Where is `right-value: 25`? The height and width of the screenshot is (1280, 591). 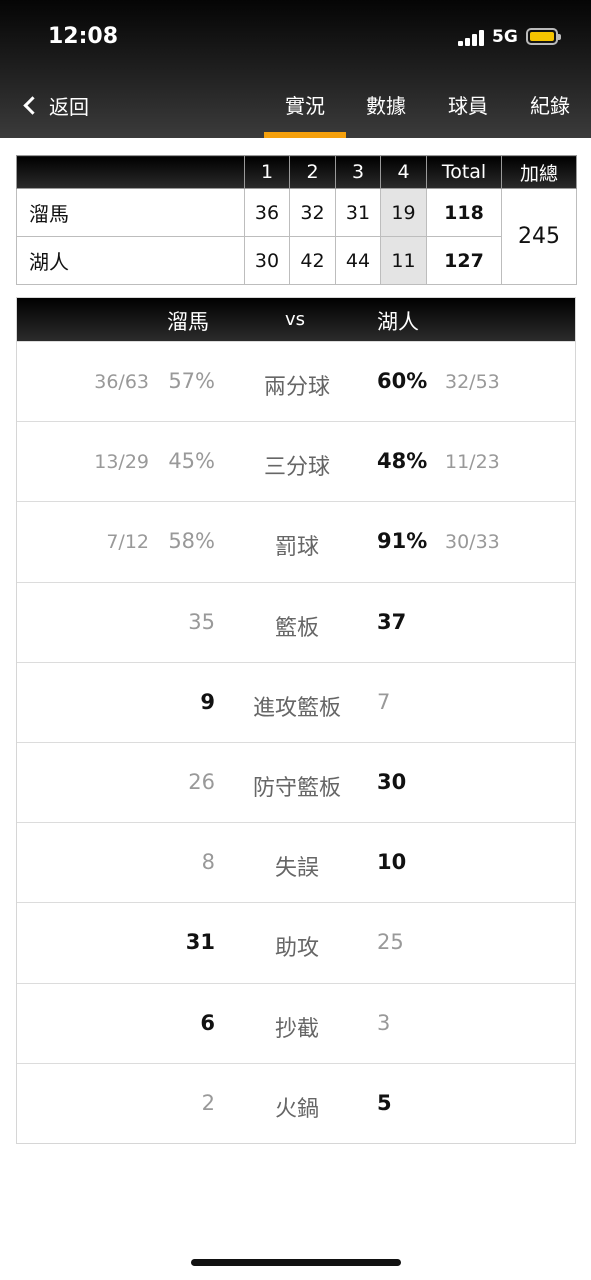 right-value: 25 is located at coordinates (390, 942).